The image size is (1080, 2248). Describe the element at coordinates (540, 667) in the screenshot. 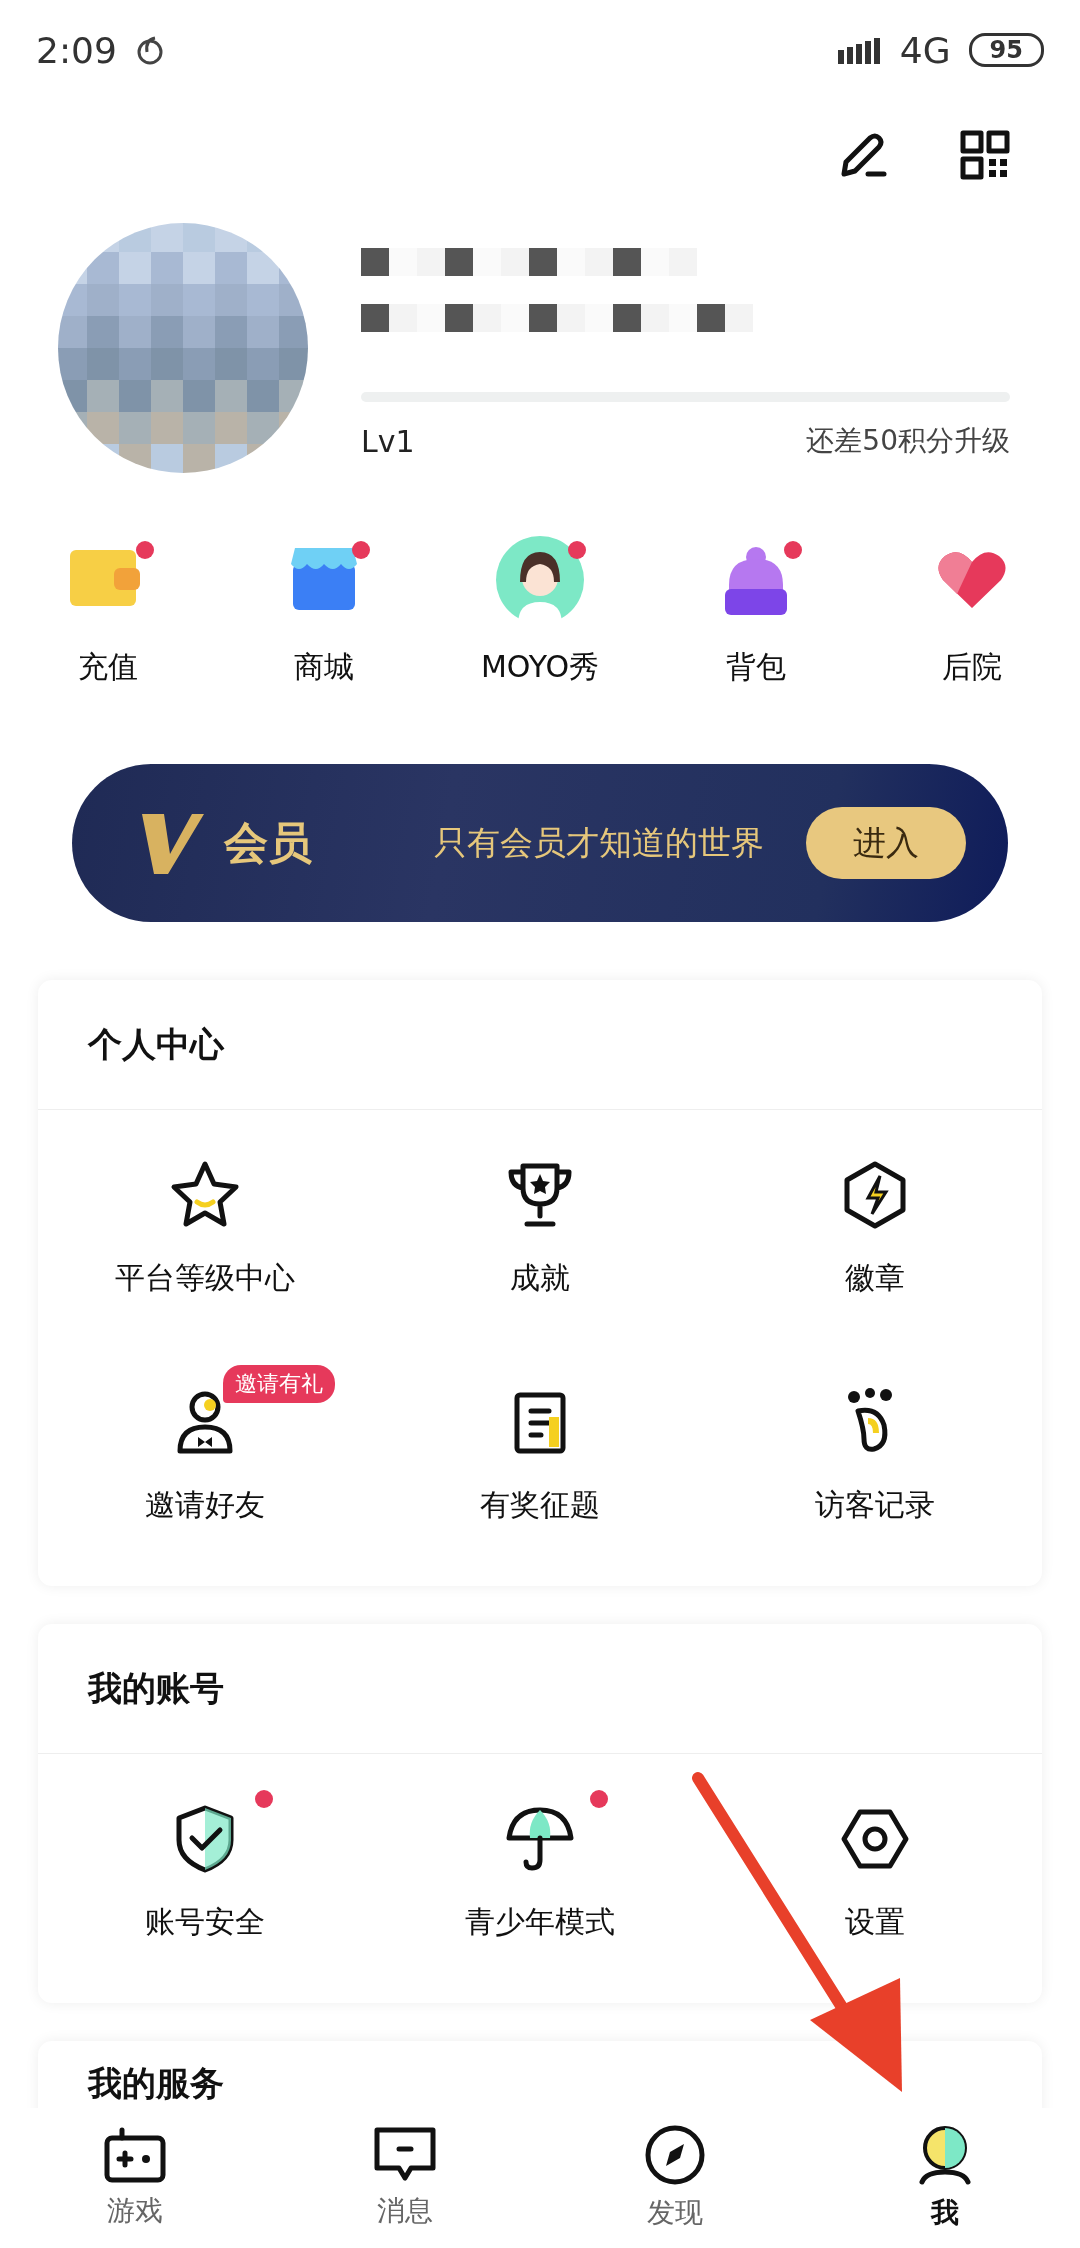

I see `shortcut-label: MOYO秀` at that location.